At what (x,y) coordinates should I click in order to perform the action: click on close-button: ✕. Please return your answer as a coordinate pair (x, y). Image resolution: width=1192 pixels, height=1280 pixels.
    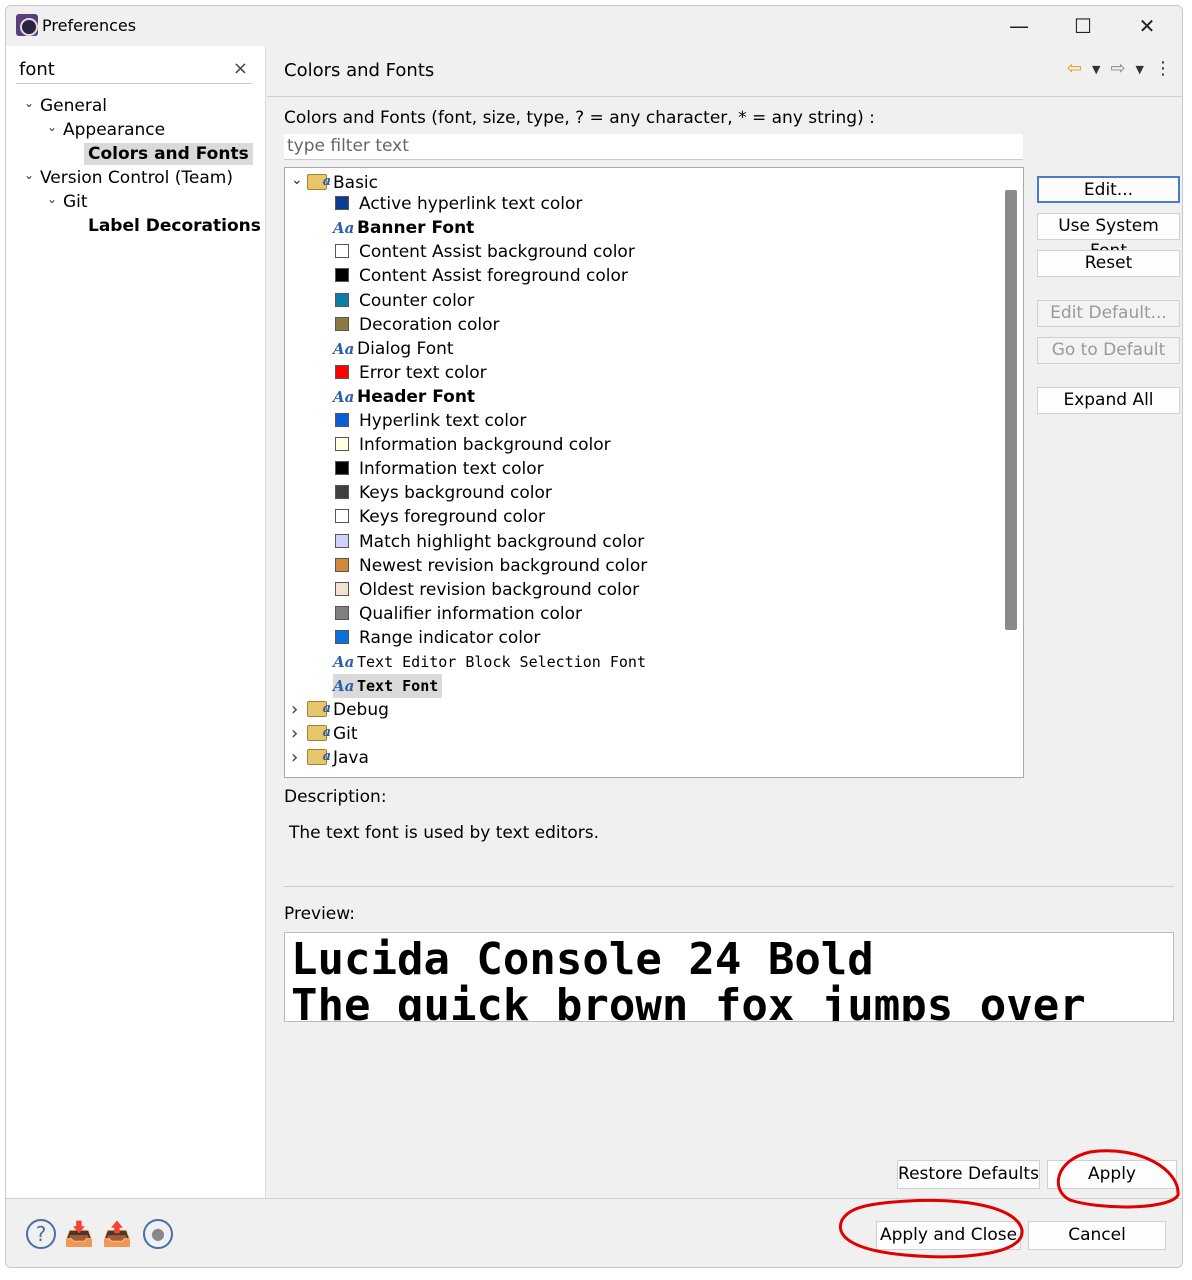
    Looking at the image, I should click on (1147, 26).